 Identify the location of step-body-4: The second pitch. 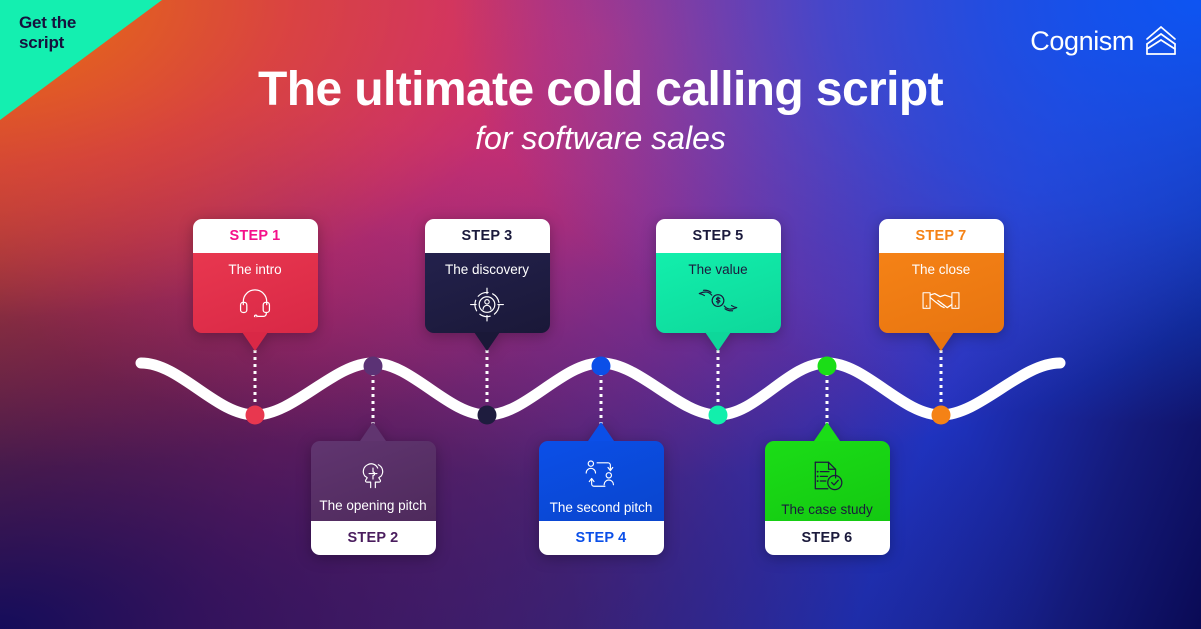
(601, 481).